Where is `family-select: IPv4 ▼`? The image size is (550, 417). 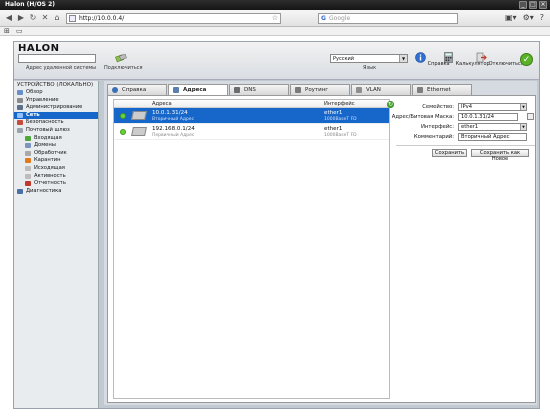
family-select: IPv4 ▼ is located at coordinates (492, 107).